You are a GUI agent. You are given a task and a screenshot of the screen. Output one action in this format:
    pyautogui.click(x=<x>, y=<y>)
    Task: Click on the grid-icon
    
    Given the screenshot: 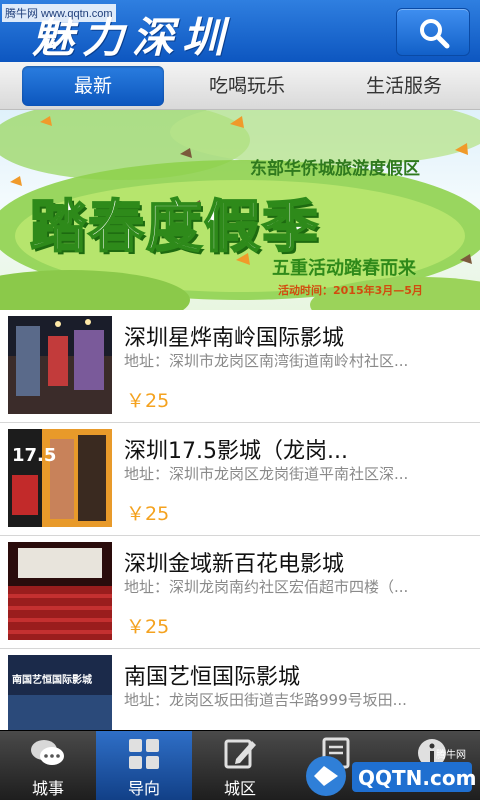 What is the action you would take?
    pyautogui.click(x=144, y=754)
    